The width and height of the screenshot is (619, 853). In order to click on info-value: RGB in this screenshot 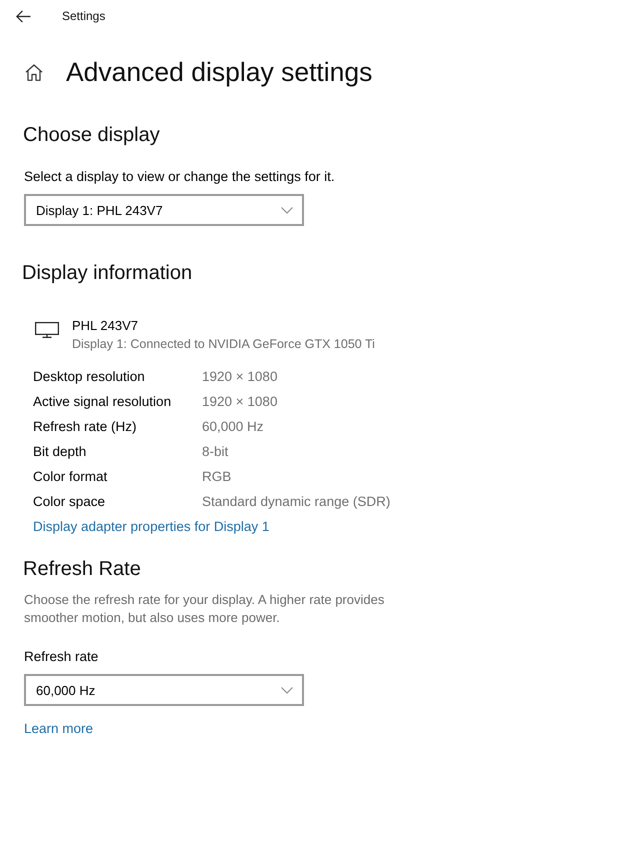, I will do `click(217, 477)`.